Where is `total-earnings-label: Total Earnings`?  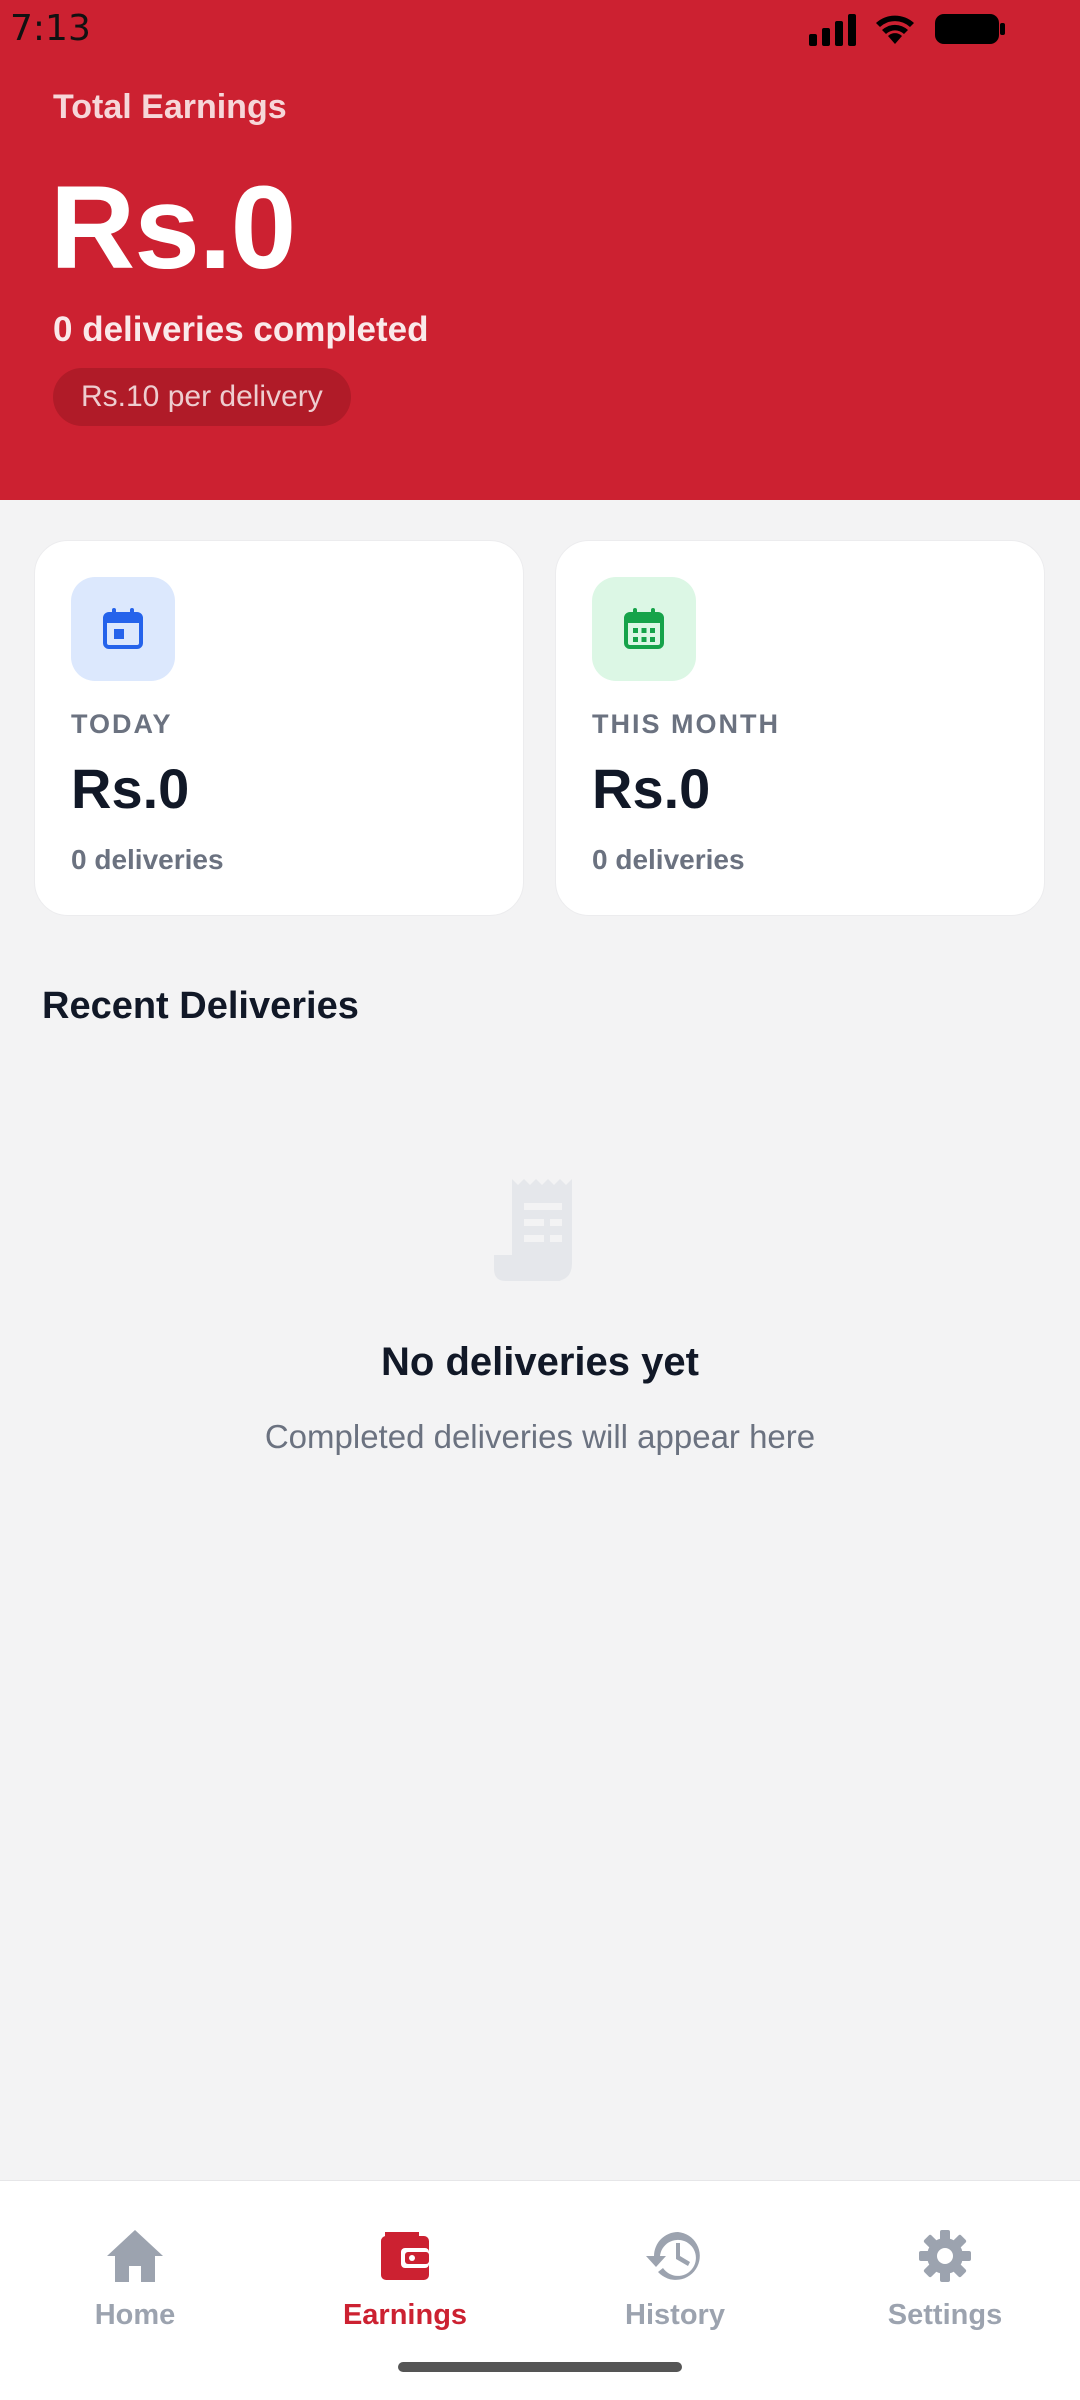
total-earnings-label: Total Earnings is located at coordinates (170, 107).